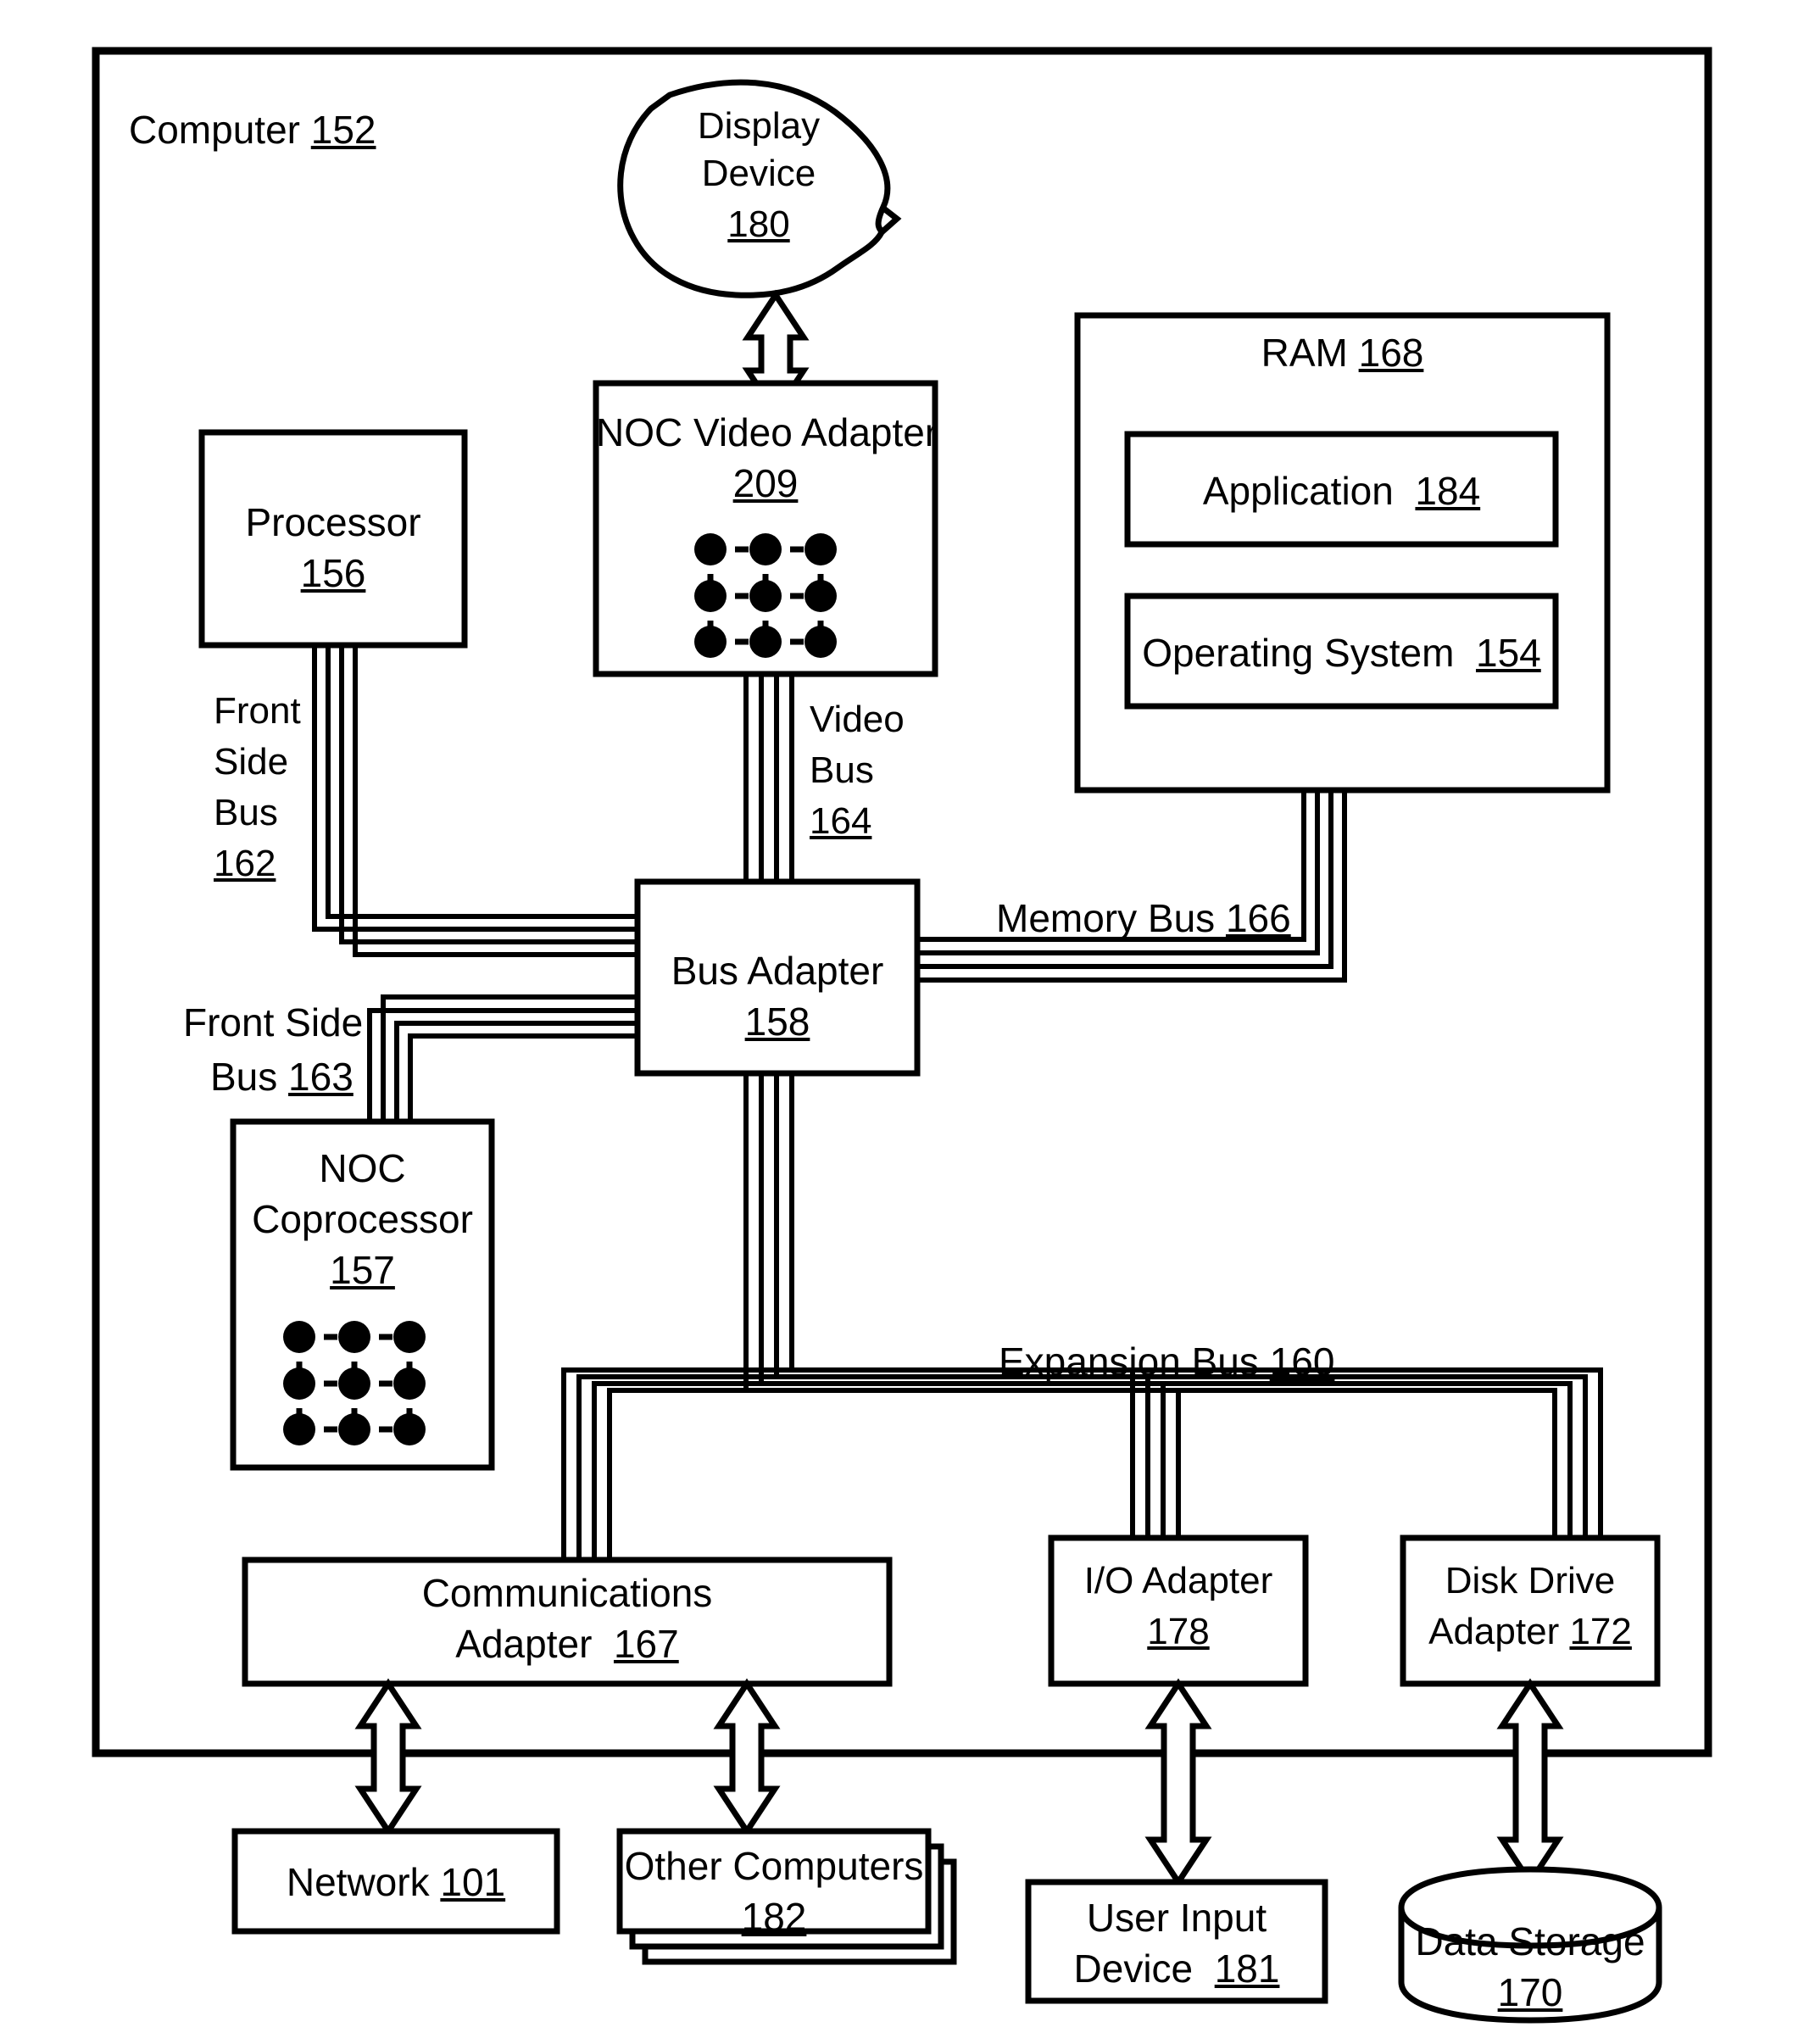 This screenshot has width=1815, height=2044. I want to click on application-label: Application 184, so click(1341, 491).